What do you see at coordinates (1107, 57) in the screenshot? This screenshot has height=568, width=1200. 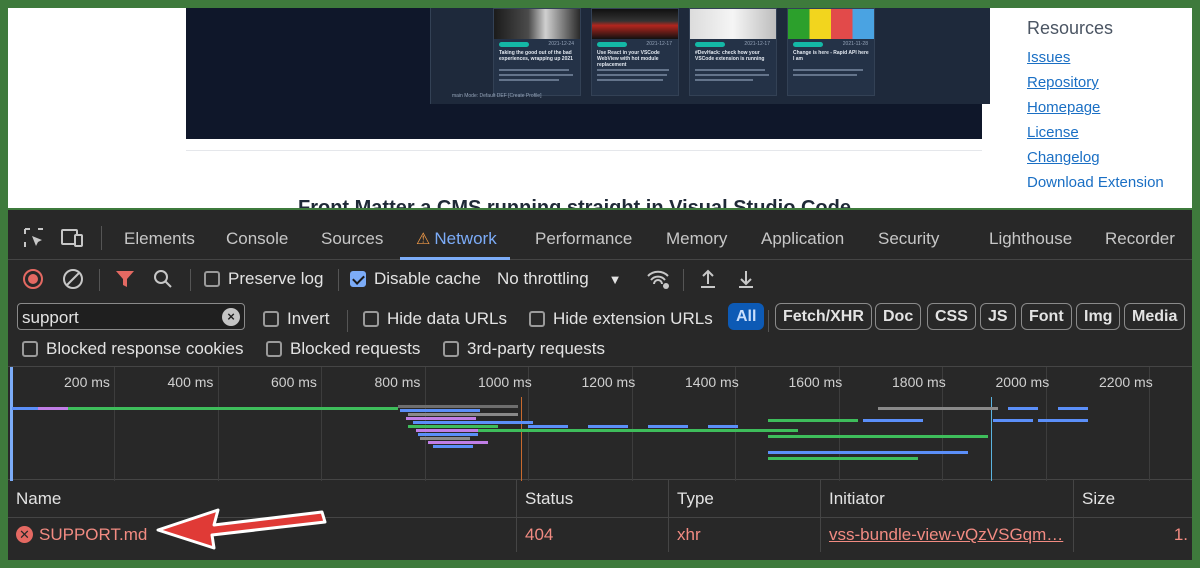 I see `link-issues: Issues` at bounding box center [1107, 57].